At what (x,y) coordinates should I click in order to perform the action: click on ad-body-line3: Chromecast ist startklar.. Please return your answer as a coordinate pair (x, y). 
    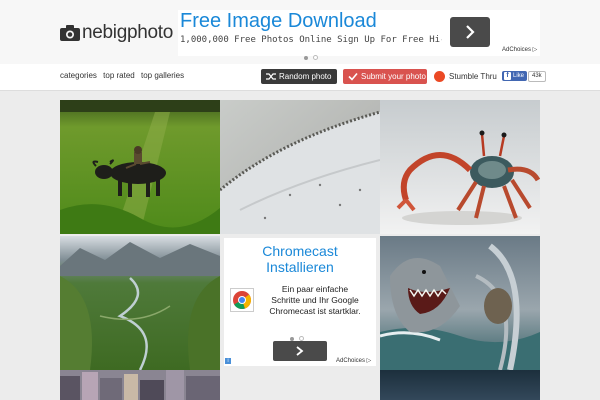
    Looking at the image, I should click on (315, 311).